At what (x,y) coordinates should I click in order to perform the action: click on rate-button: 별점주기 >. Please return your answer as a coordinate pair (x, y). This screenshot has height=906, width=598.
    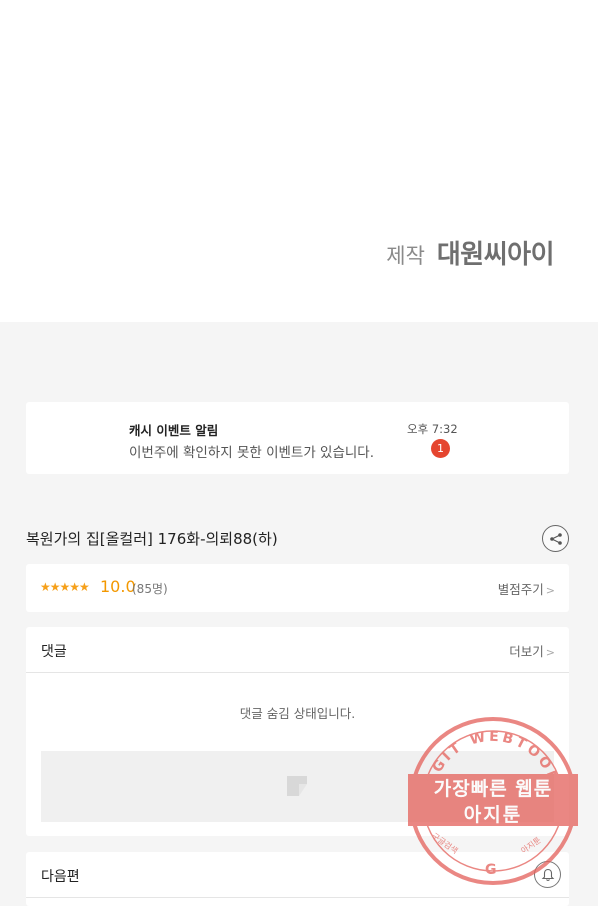
    Looking at the image, I should click on (526, 588).